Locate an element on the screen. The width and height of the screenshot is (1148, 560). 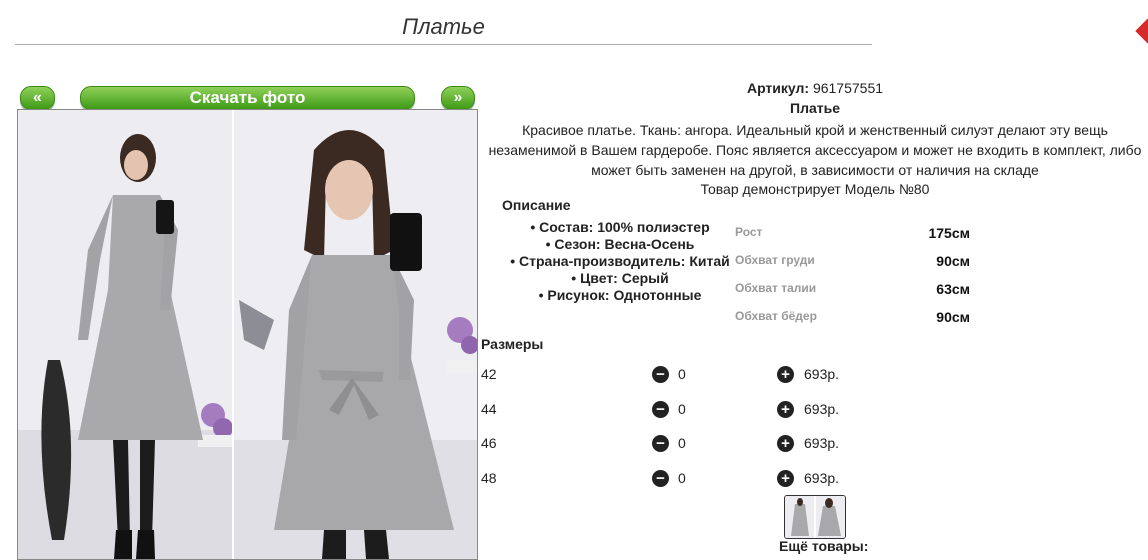
size-label: 44 is located at coordinates (489, 409).